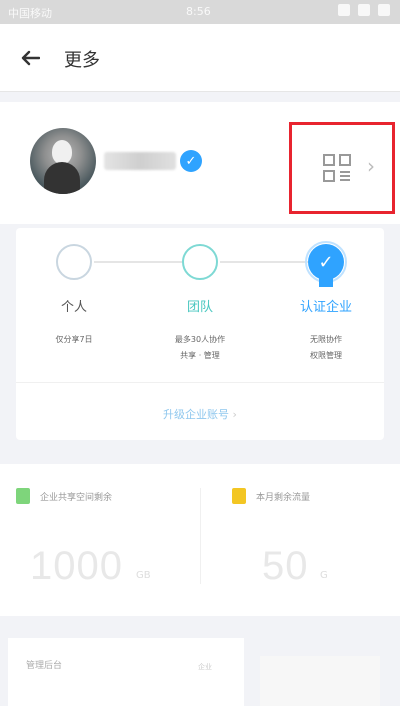 The height and width of the screenshot is (706, 400). What do you see at coordinates (239, 496) in the screenshot?
I see `traffic-icon` at bounding box center [239, 496].